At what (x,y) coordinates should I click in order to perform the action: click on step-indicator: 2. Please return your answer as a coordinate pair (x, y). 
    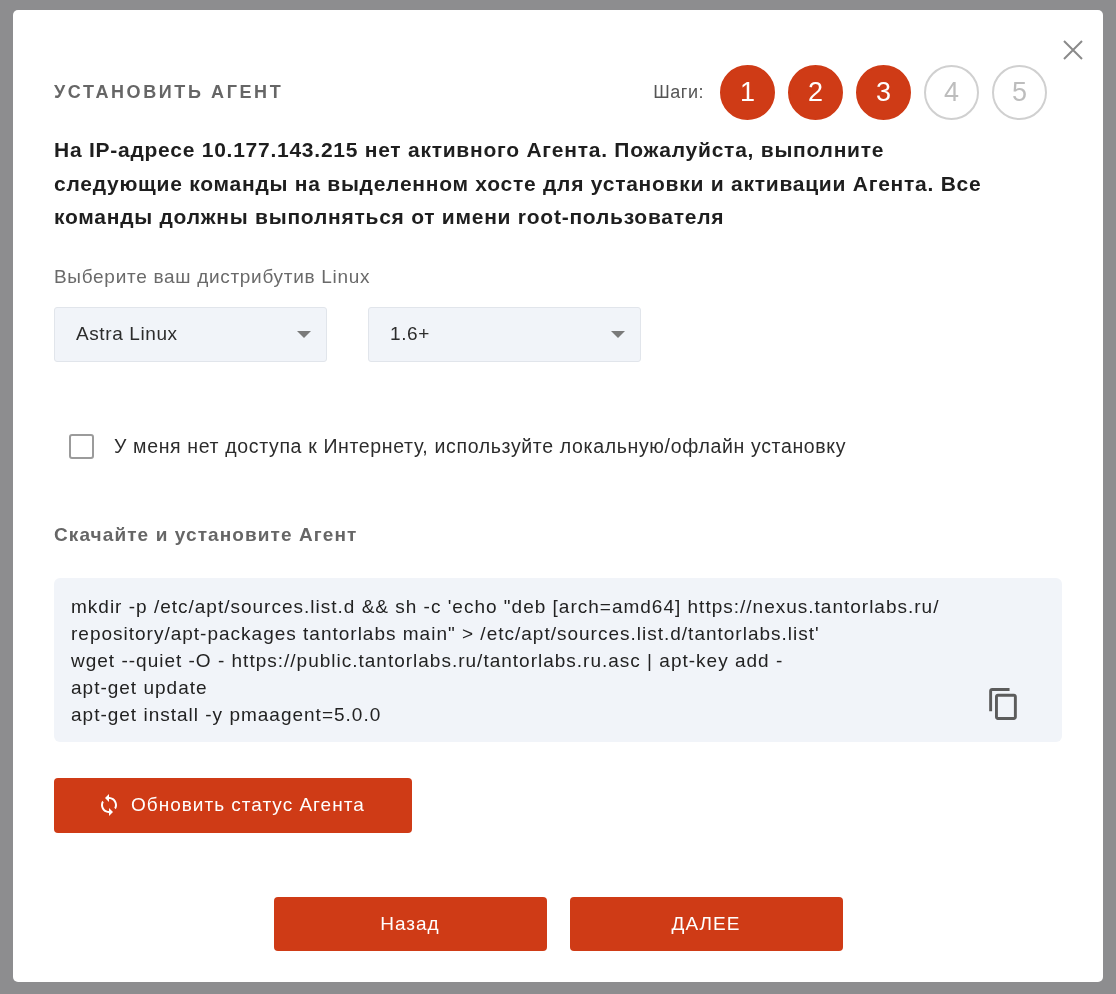
    Looking at the image, I should click on (815, 92).